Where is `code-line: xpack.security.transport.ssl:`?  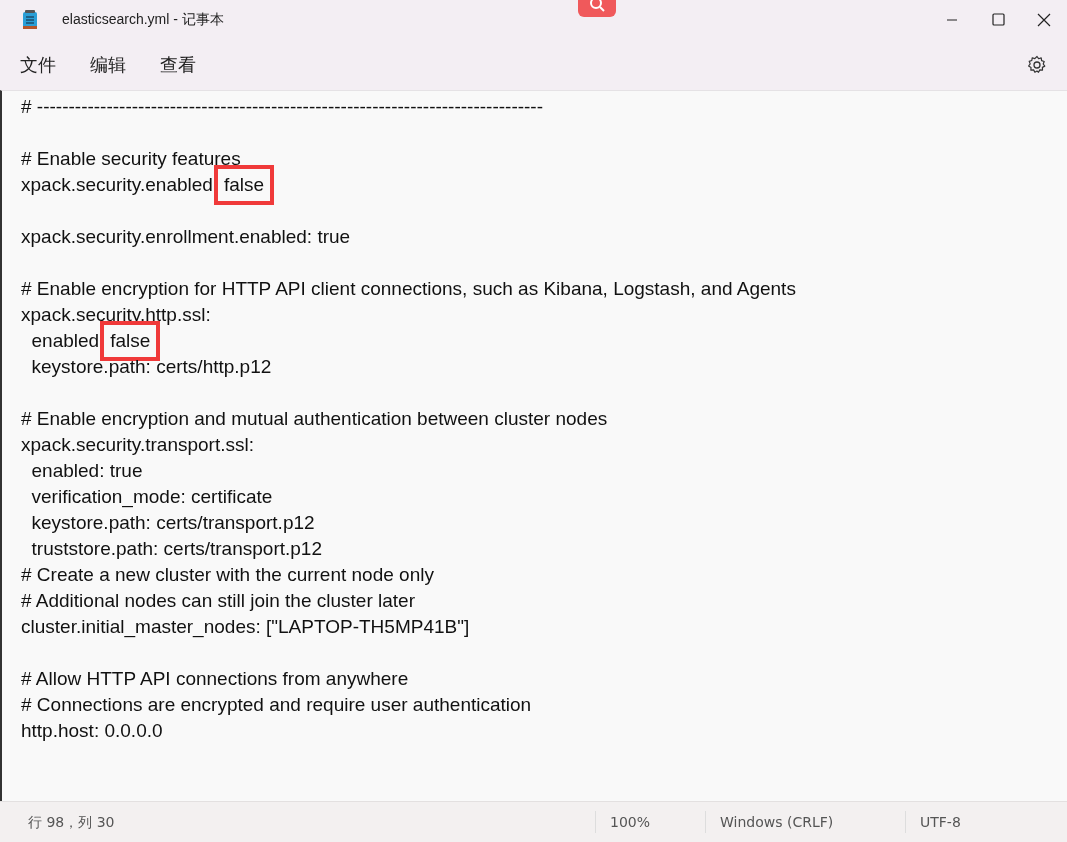 code-line: xpack.security.transport.ssl: is located at coordinates (137, 445).